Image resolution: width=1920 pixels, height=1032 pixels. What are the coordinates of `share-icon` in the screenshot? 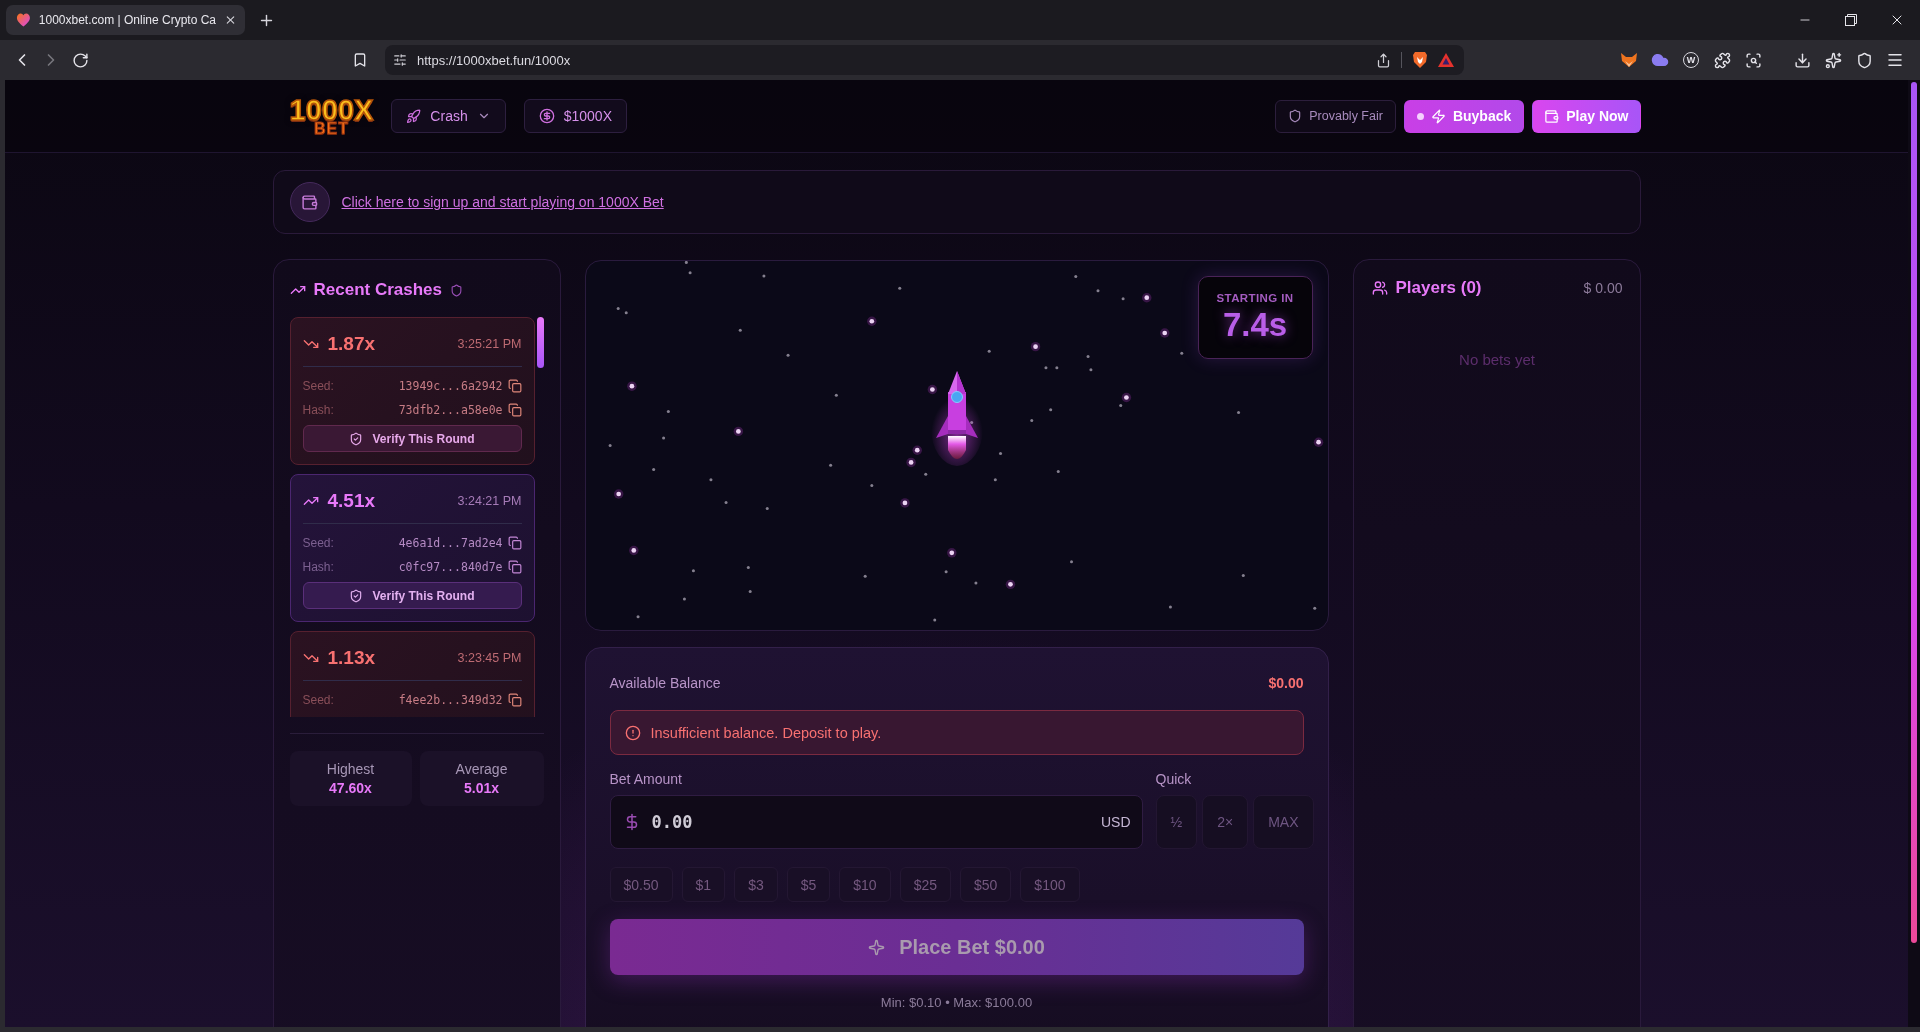 It's located at (1383, 60).